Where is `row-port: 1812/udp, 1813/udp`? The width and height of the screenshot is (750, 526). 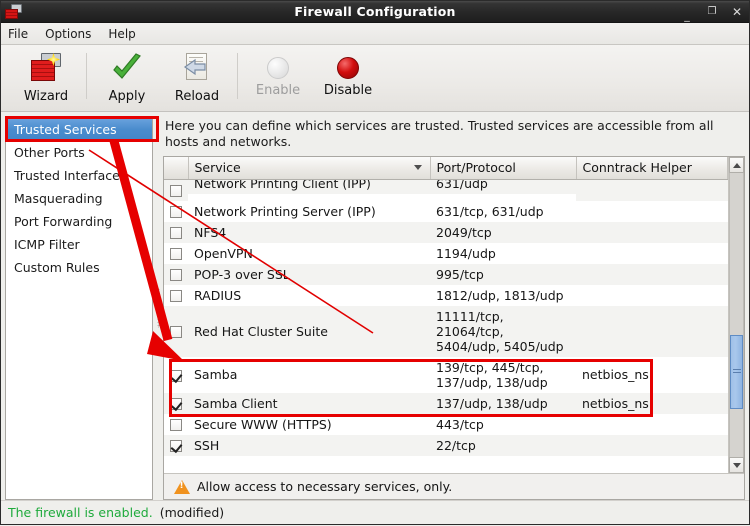
row-port: 1812/udp, 1813/udp is located at coordinates (503, 295).